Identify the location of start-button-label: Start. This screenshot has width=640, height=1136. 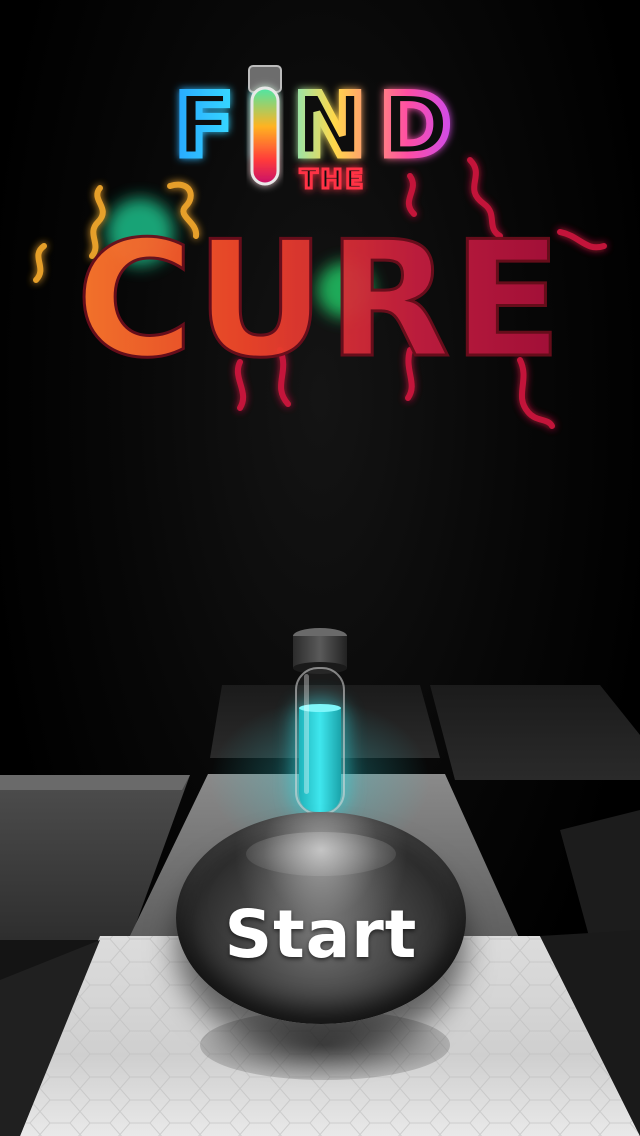
(321, 934).